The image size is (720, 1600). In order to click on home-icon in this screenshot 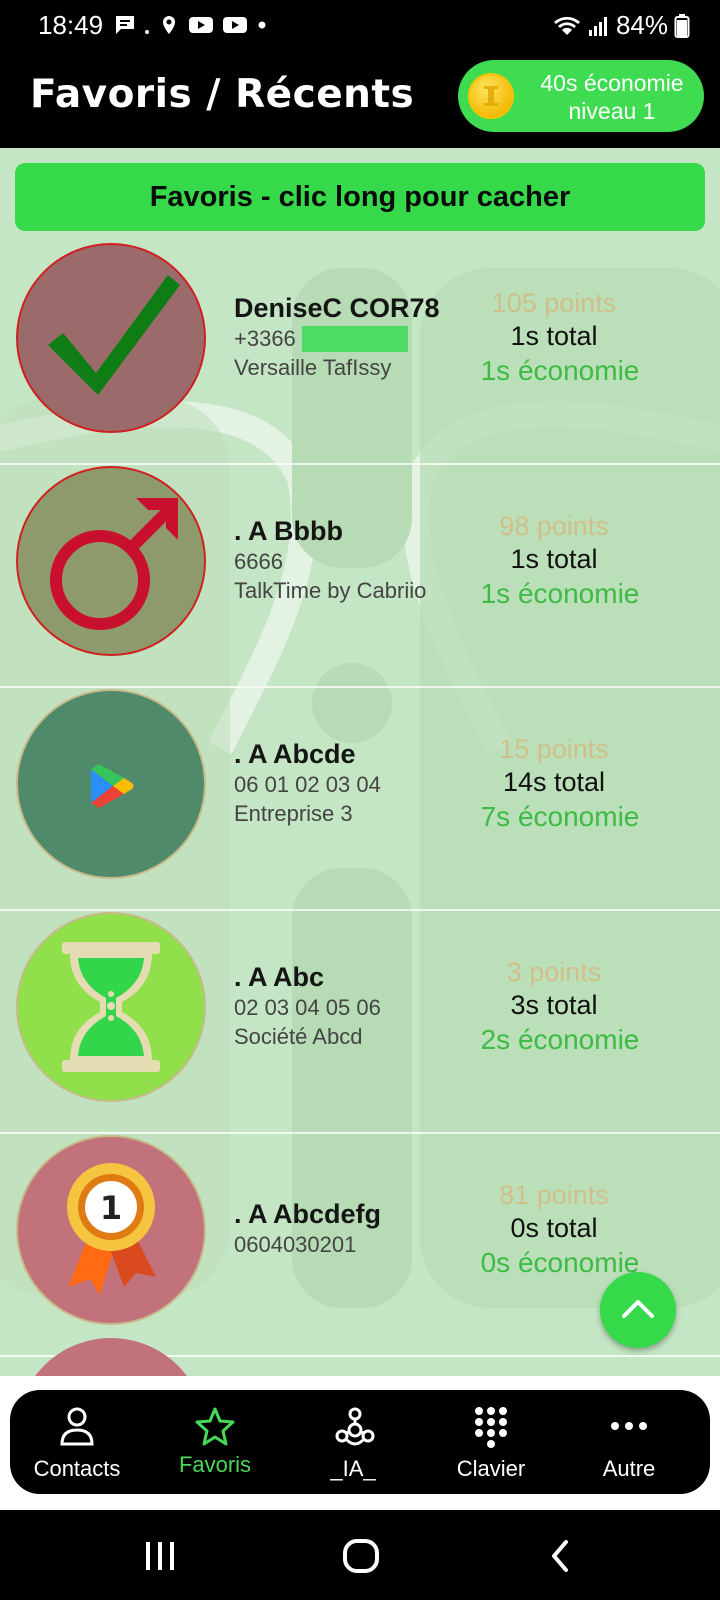, I will do `click(361, 1556)`.